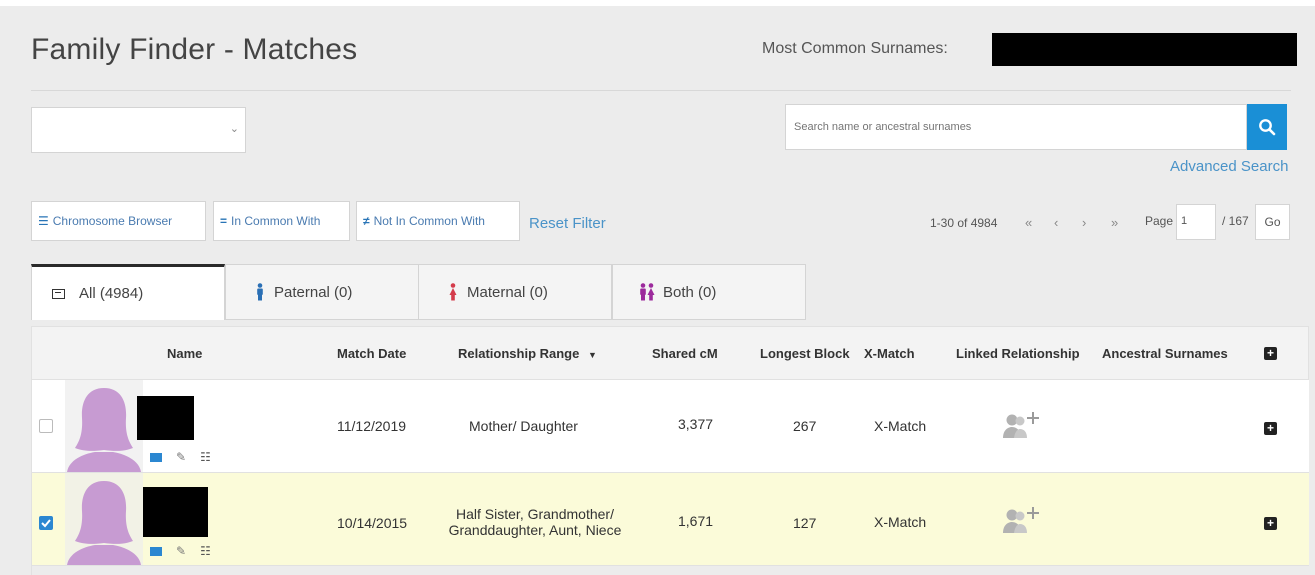 This screenshot has height=575, width=1315. I want to click on tab-paternal: Paternal (0), so click(322, 292).